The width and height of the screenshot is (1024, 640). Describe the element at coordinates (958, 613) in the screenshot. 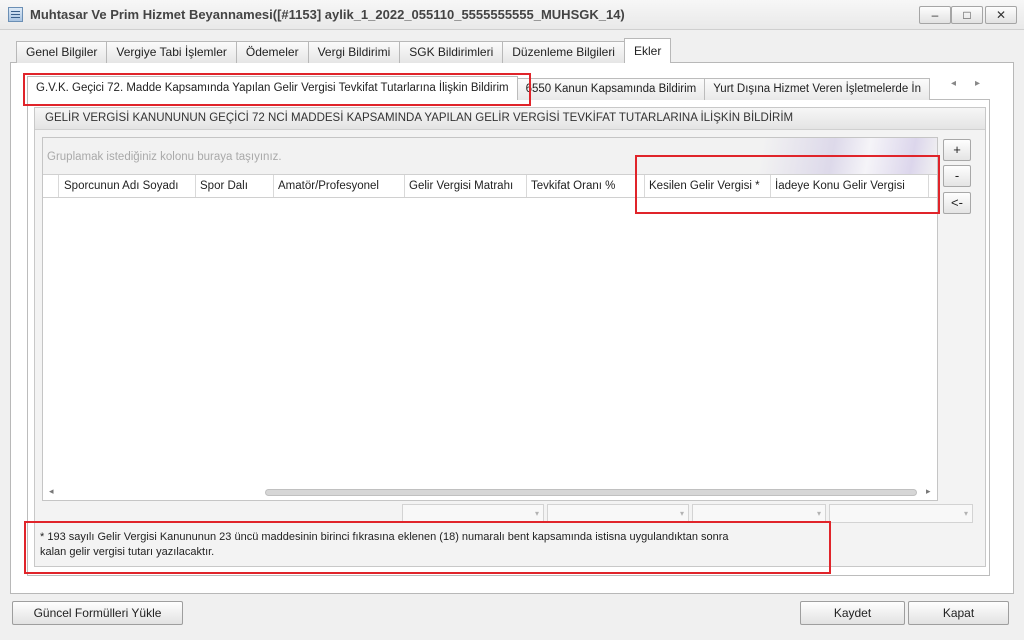

I see `close-button: Kapat` at that location.